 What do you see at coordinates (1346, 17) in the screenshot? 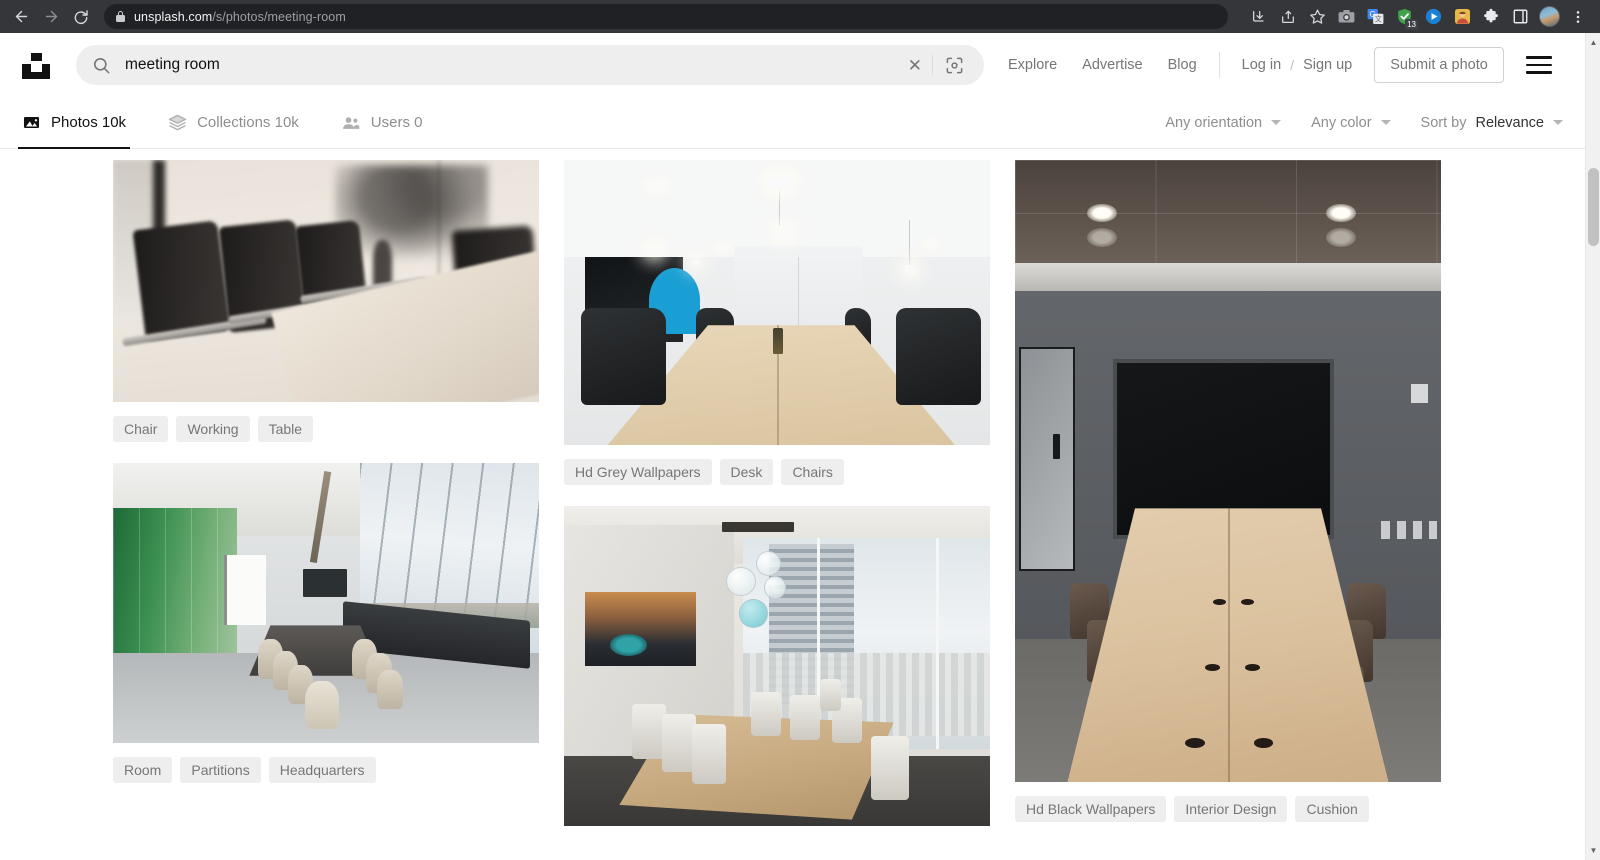
I see `extension-camera-icon` at bounding box center [1346, 17].